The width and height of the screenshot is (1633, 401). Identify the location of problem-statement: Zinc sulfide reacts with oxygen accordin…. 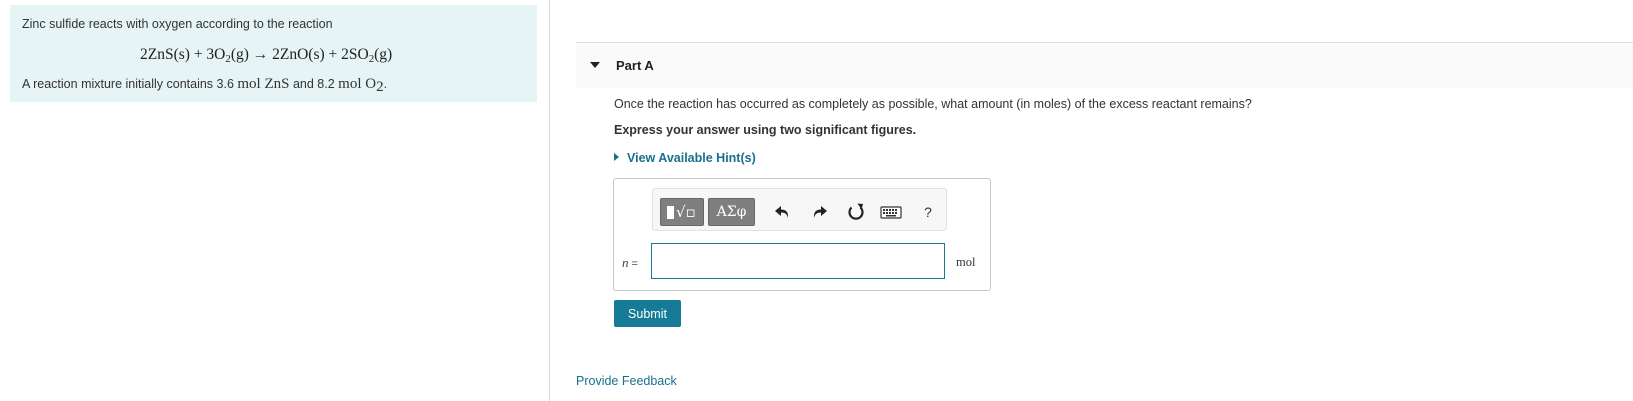
(177, 24).